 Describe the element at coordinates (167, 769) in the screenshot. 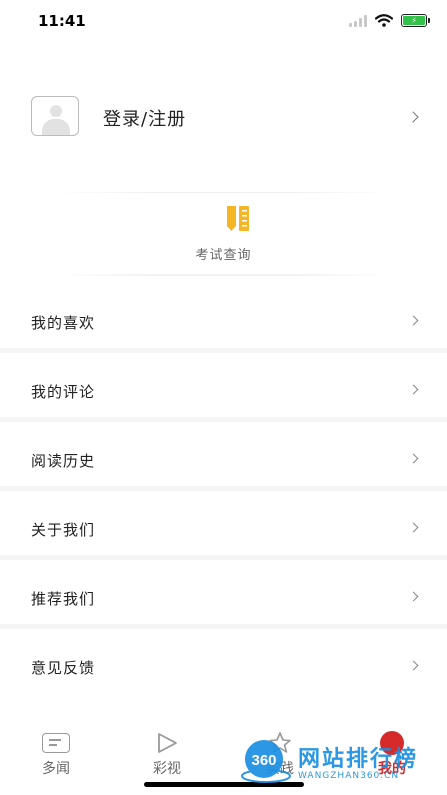

I see `tab-label: 彩视` at that location.